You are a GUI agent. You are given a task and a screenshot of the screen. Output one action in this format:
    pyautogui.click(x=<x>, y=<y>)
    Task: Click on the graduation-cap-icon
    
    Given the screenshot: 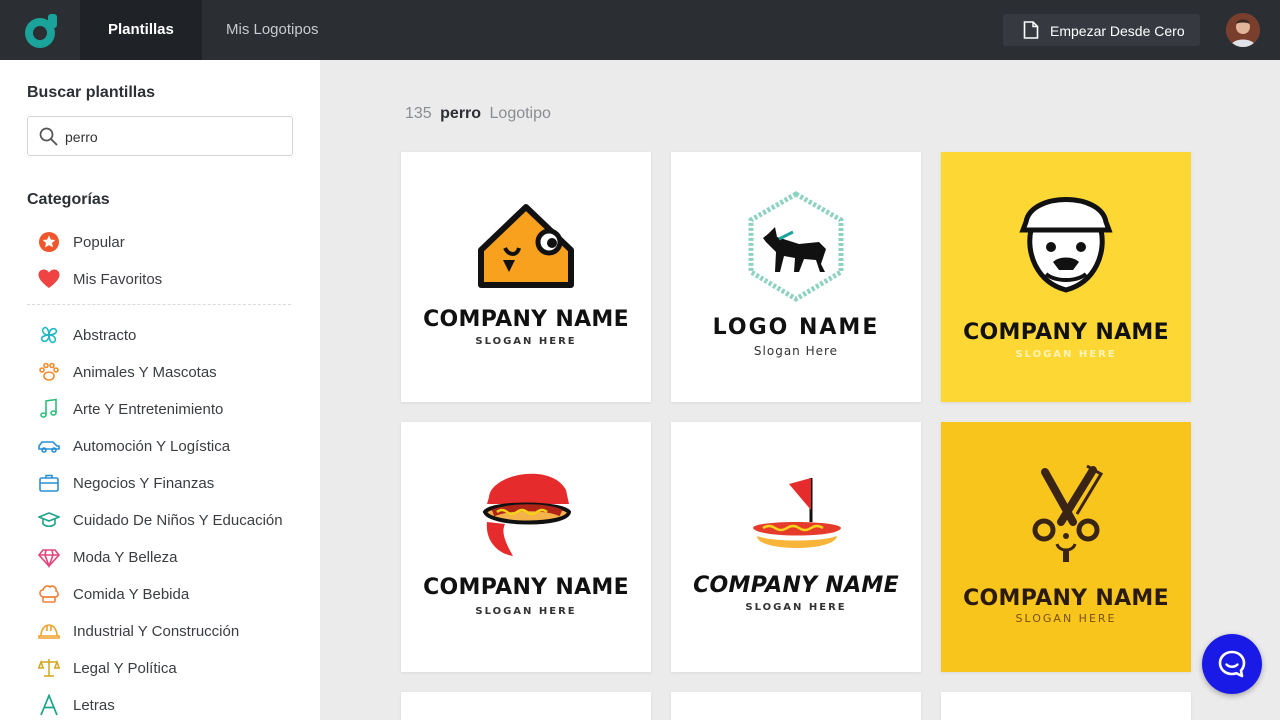 What is the action you would take?
    pyautogui.click(x=49, y=520)
    